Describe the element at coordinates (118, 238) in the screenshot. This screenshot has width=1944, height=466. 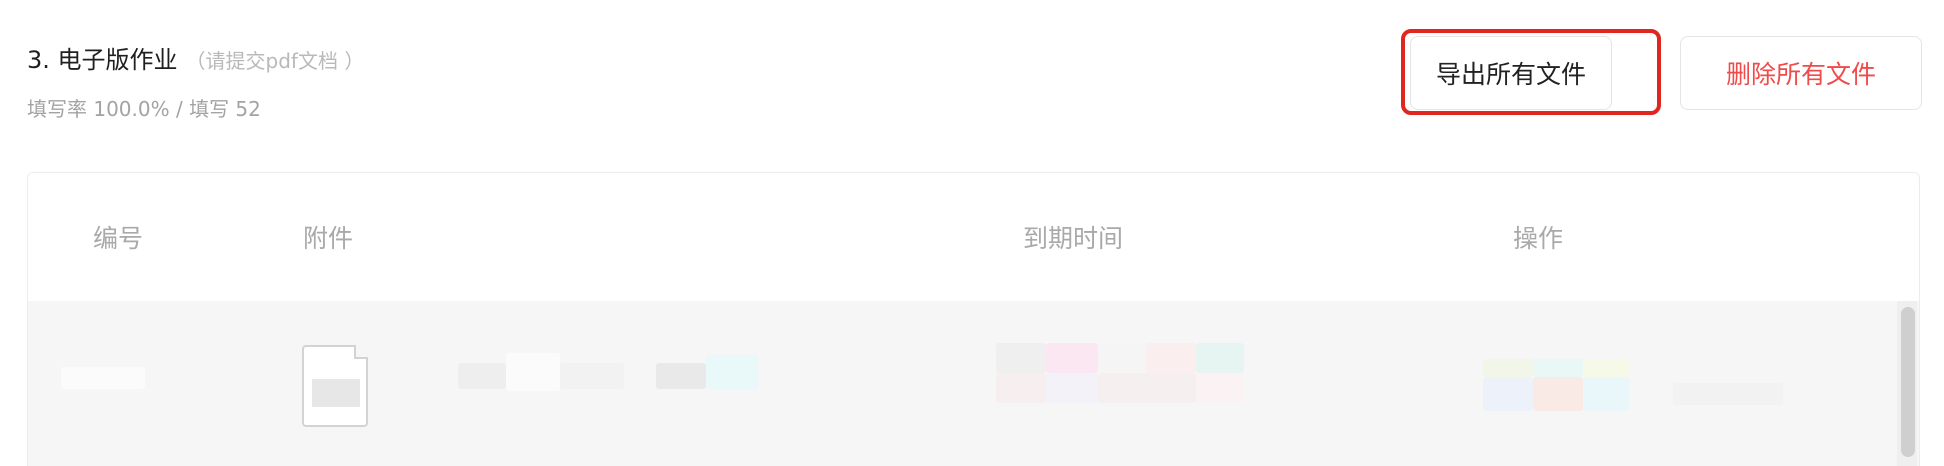
I see `column-header-number: 编号` at that location.